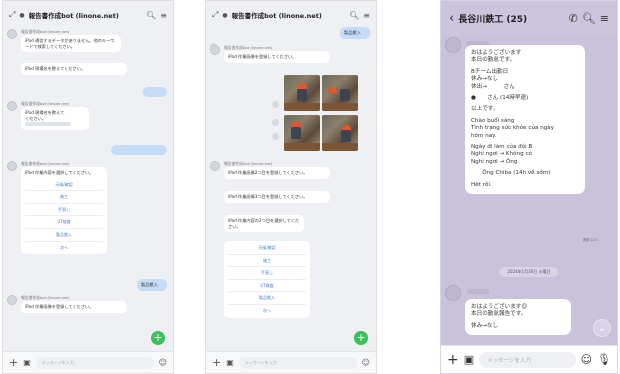 The width and height of the screenshot is (620, 374). I want to click on option-bubble: 天候/確認 施工 手直し UT検査 製品搬入 次へ, so click(267, 279).